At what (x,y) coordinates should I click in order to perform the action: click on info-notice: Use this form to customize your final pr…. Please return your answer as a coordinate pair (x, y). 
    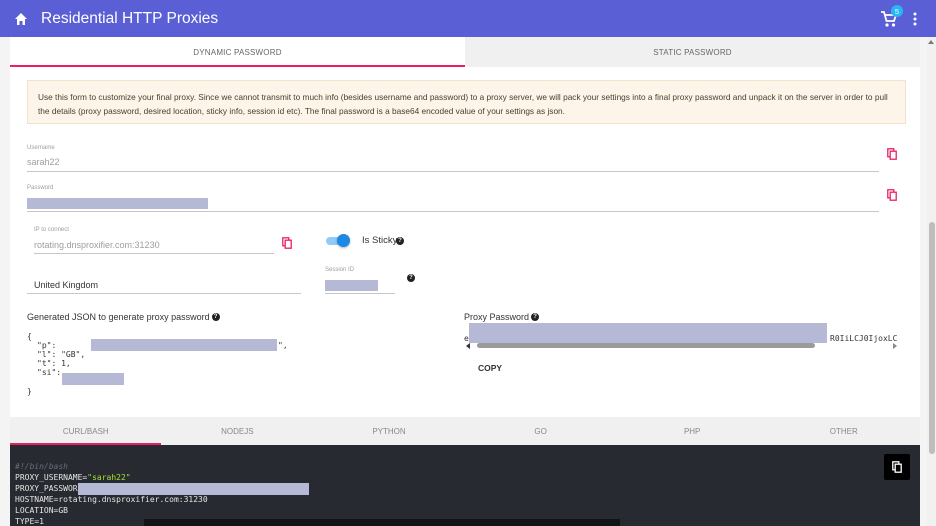
    Looking at the image, I should click on (466, 102).